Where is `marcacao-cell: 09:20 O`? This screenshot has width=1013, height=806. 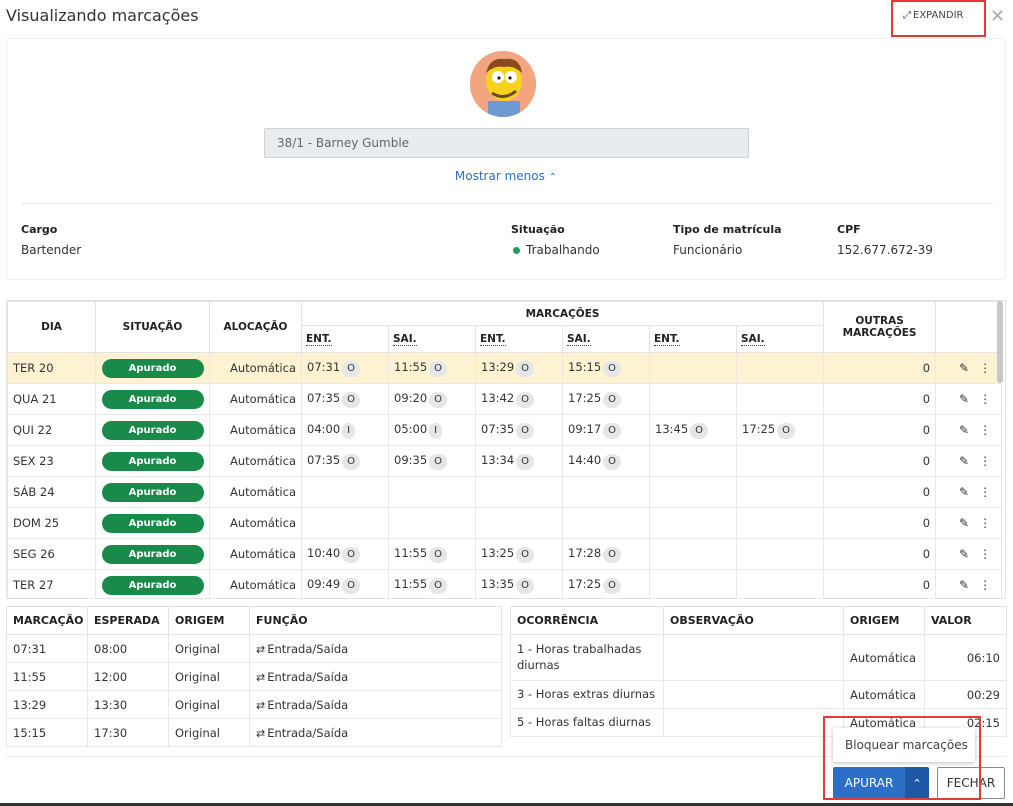 marcacao-cell: 09:20 O is located at coordinates (432, 399).